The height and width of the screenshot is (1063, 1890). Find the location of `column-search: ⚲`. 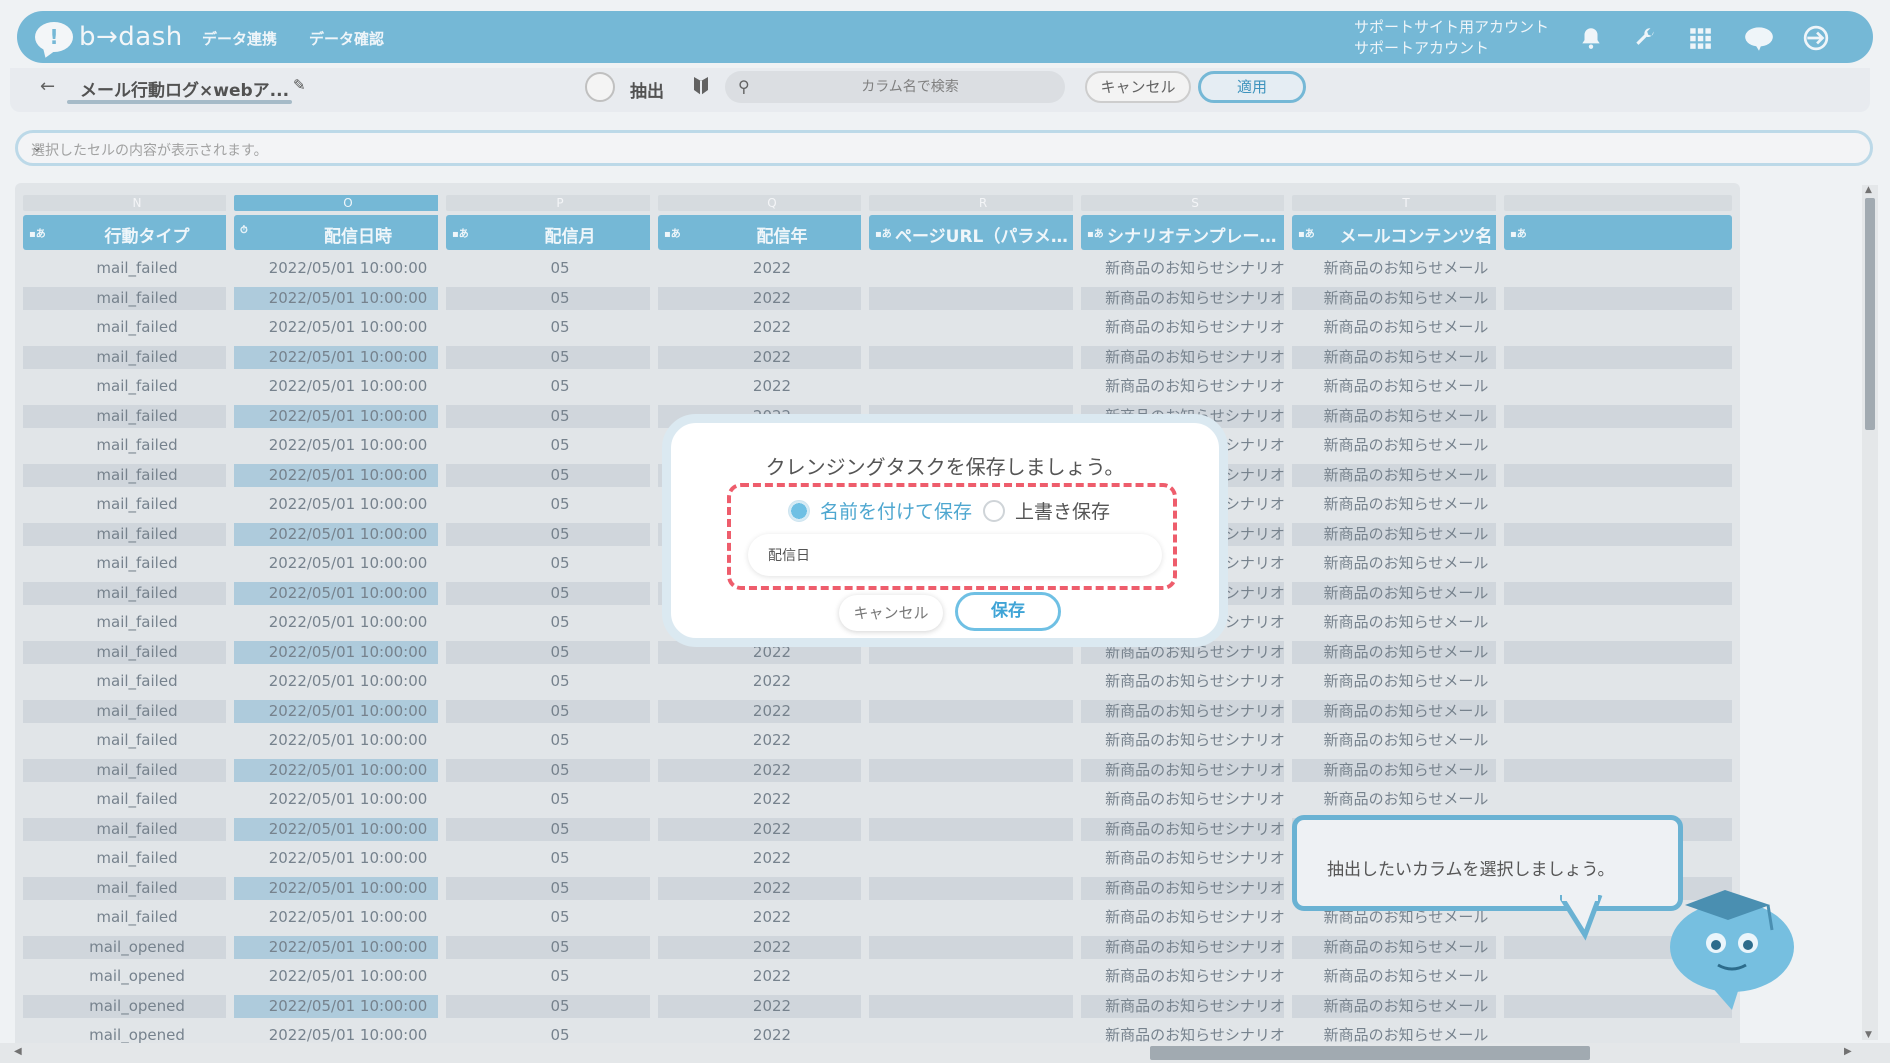

column-search: ⚲ is located at coordinates (895, 87).